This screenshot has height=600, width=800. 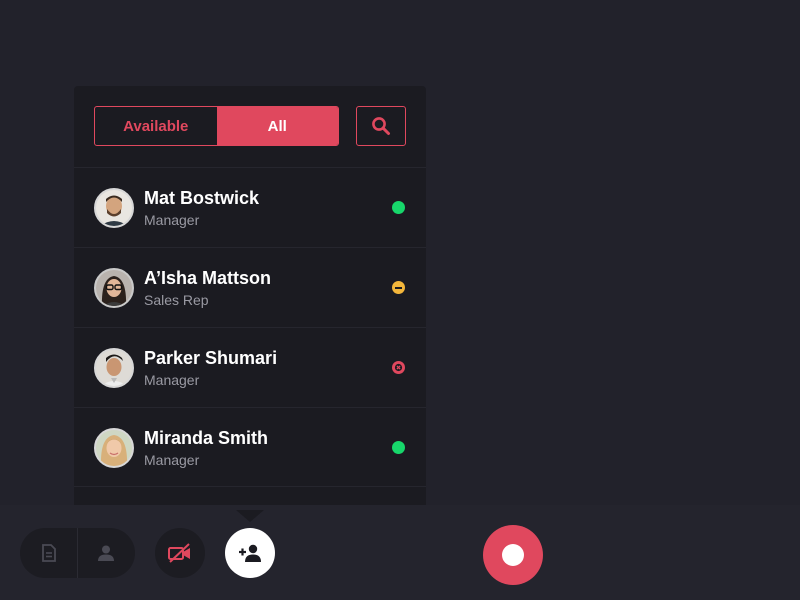 I want to click on contact-name: A’Isha Mattson, so click(x=208, y=278).